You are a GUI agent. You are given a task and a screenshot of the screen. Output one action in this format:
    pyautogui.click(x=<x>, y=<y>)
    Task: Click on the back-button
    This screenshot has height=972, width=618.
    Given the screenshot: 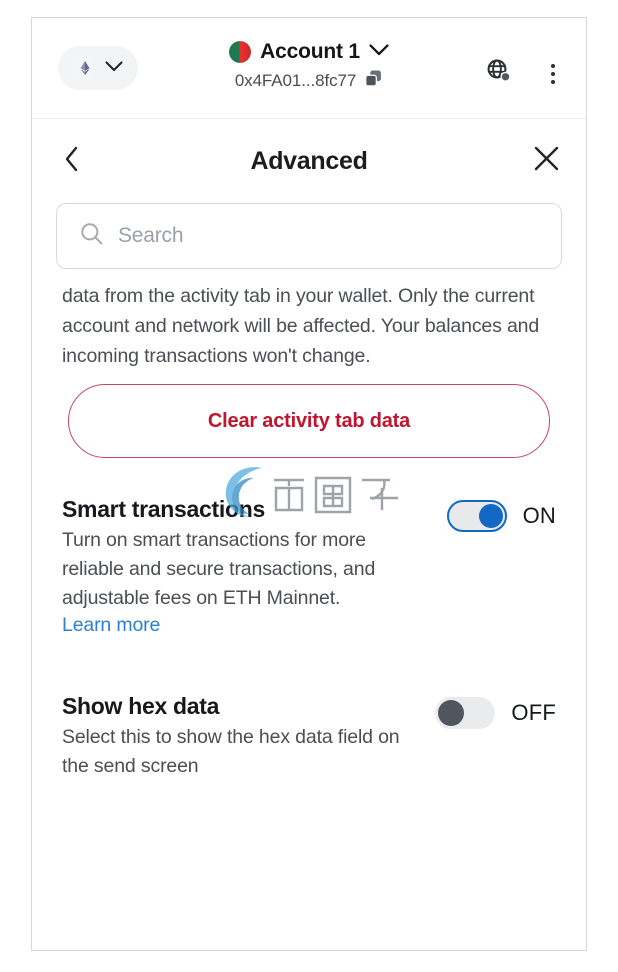 What is the action you would take?
    pyautogui.click(x=72, y=161)
    